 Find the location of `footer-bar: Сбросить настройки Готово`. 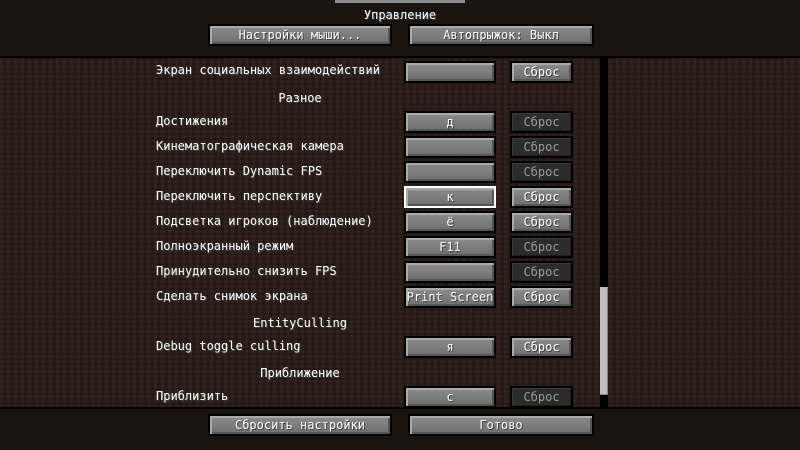

footer-bar: Сбросить настройки Готово is located at coordinates (400, 429).